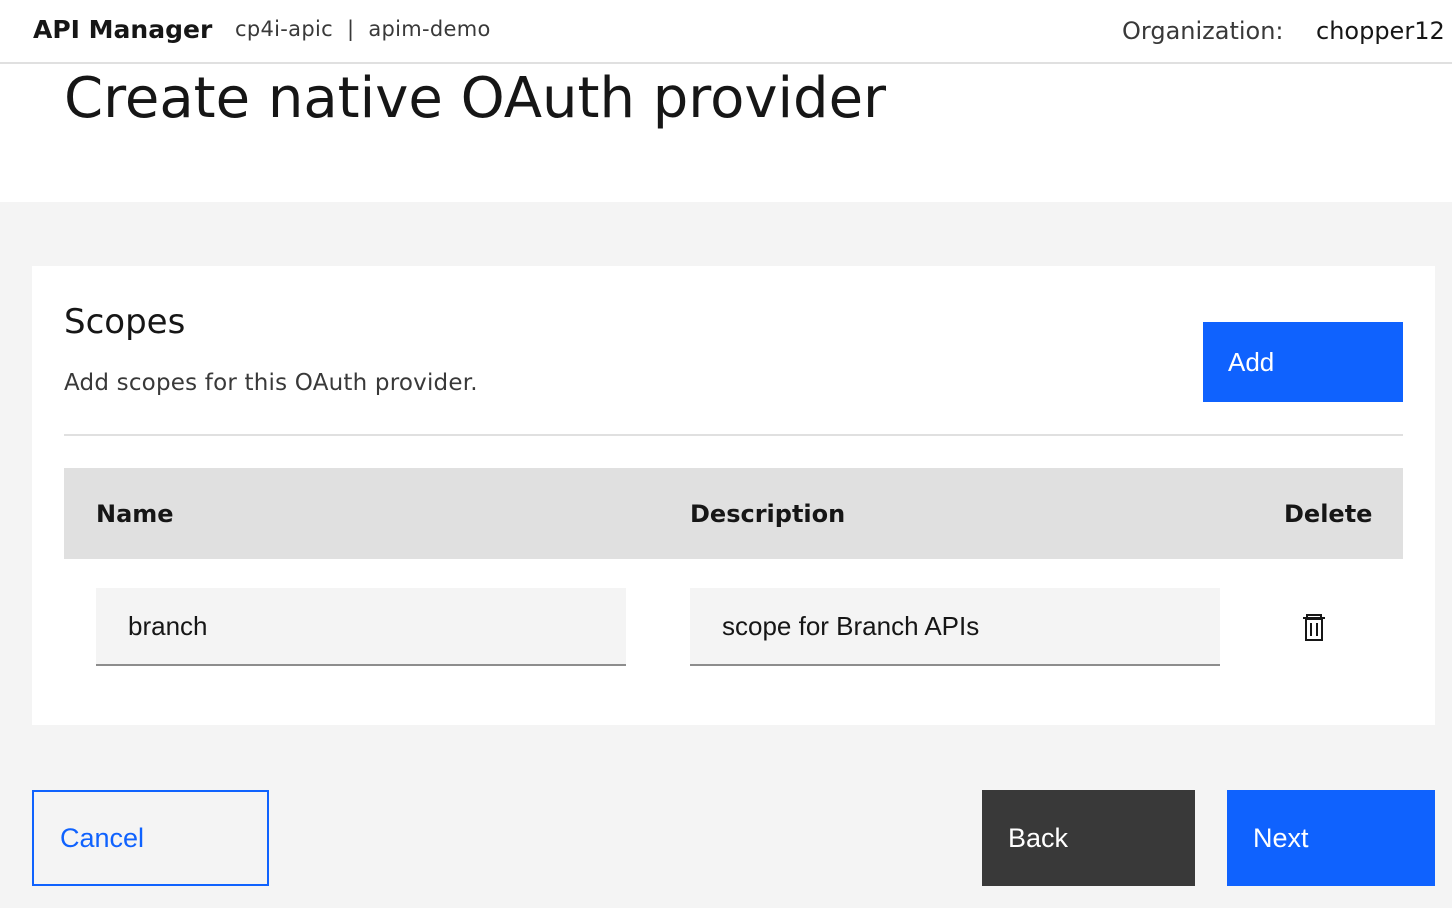  I want to click on breadcrumb: cp4i-apic | apim-demo, so click(363, 29).